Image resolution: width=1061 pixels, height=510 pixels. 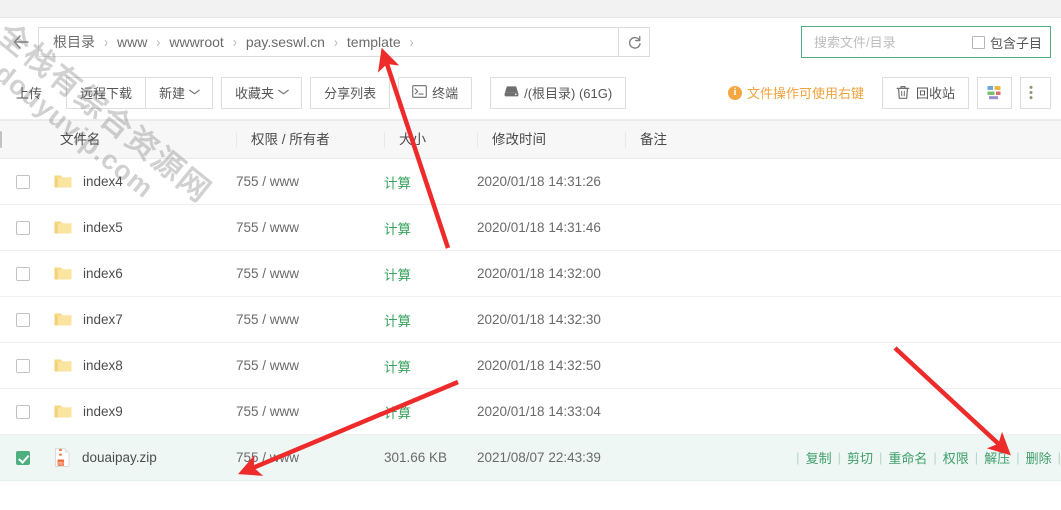 I want to click on terminal-button: 终端, so click(x=435, y=92).